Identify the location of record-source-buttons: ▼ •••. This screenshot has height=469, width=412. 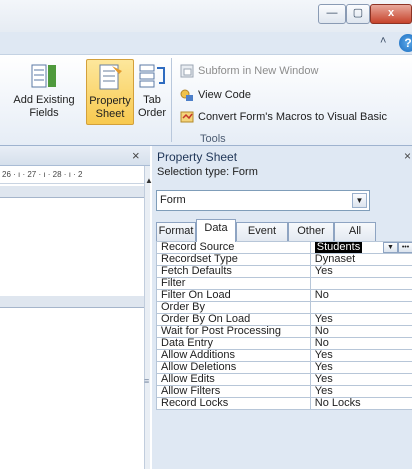
(397, 247).